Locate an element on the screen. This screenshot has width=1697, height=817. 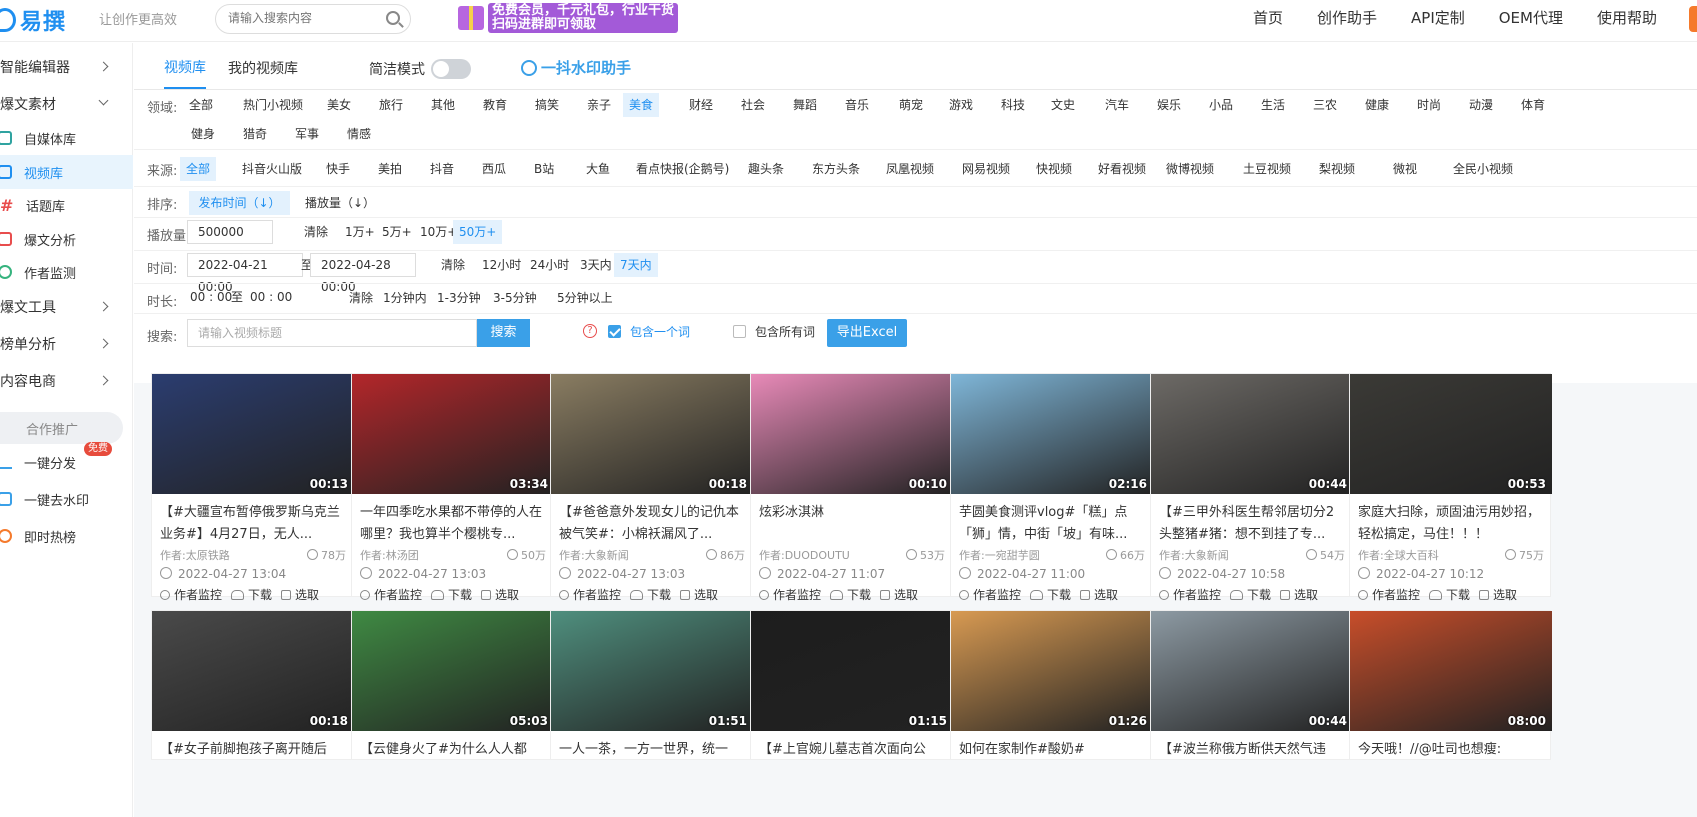
video-title: 家庭大扫除，顽固油污用妙招，轻松搞定，马住！！！ is located at coordinates (1452, 524).